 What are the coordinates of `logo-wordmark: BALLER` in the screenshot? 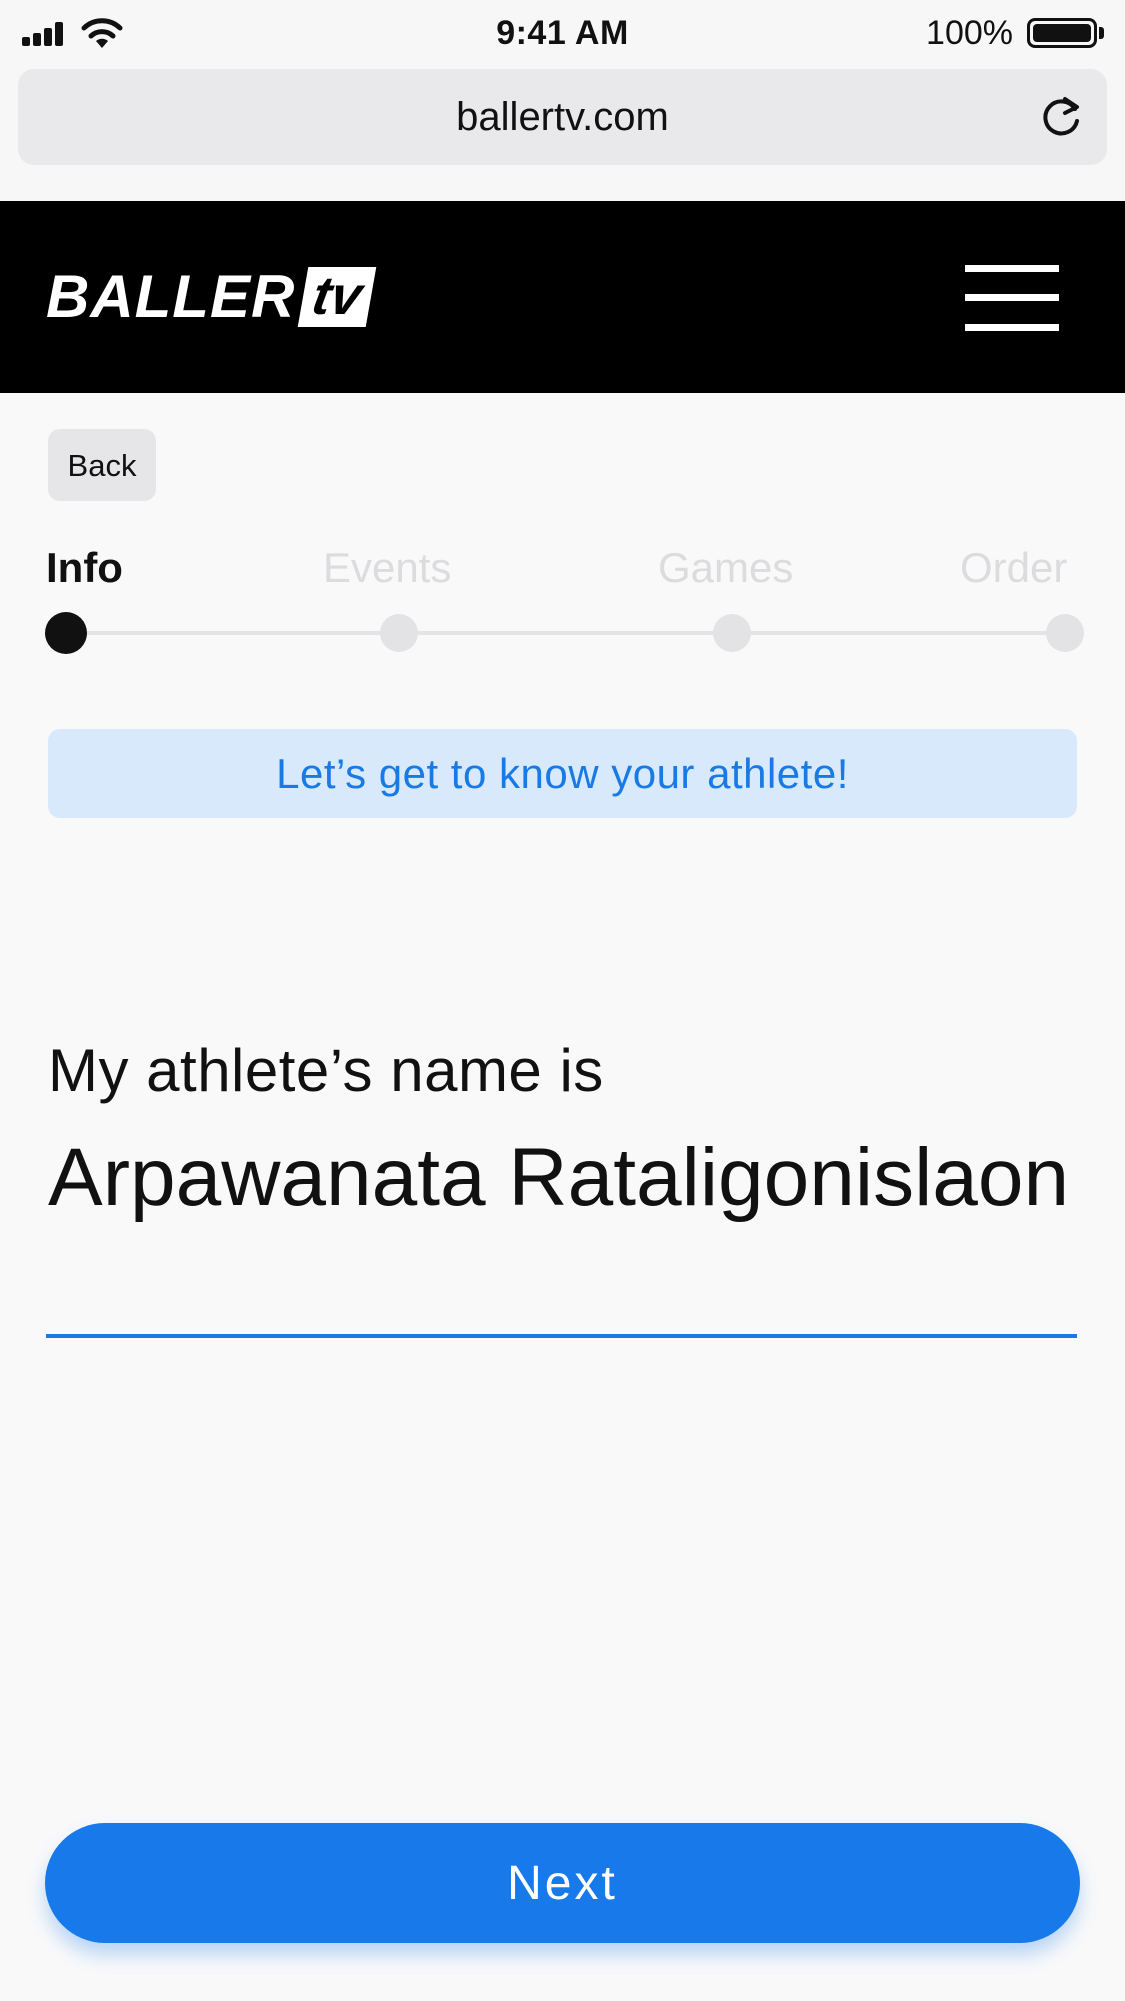 It's located at (171, 296).